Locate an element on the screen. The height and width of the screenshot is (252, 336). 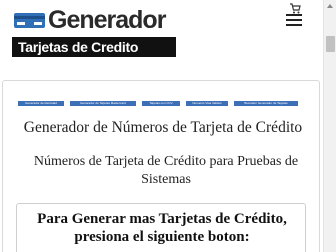
link-buscador-tarjetas: Buscador Generador de Tarjetas is located at coordinates (266, 103).